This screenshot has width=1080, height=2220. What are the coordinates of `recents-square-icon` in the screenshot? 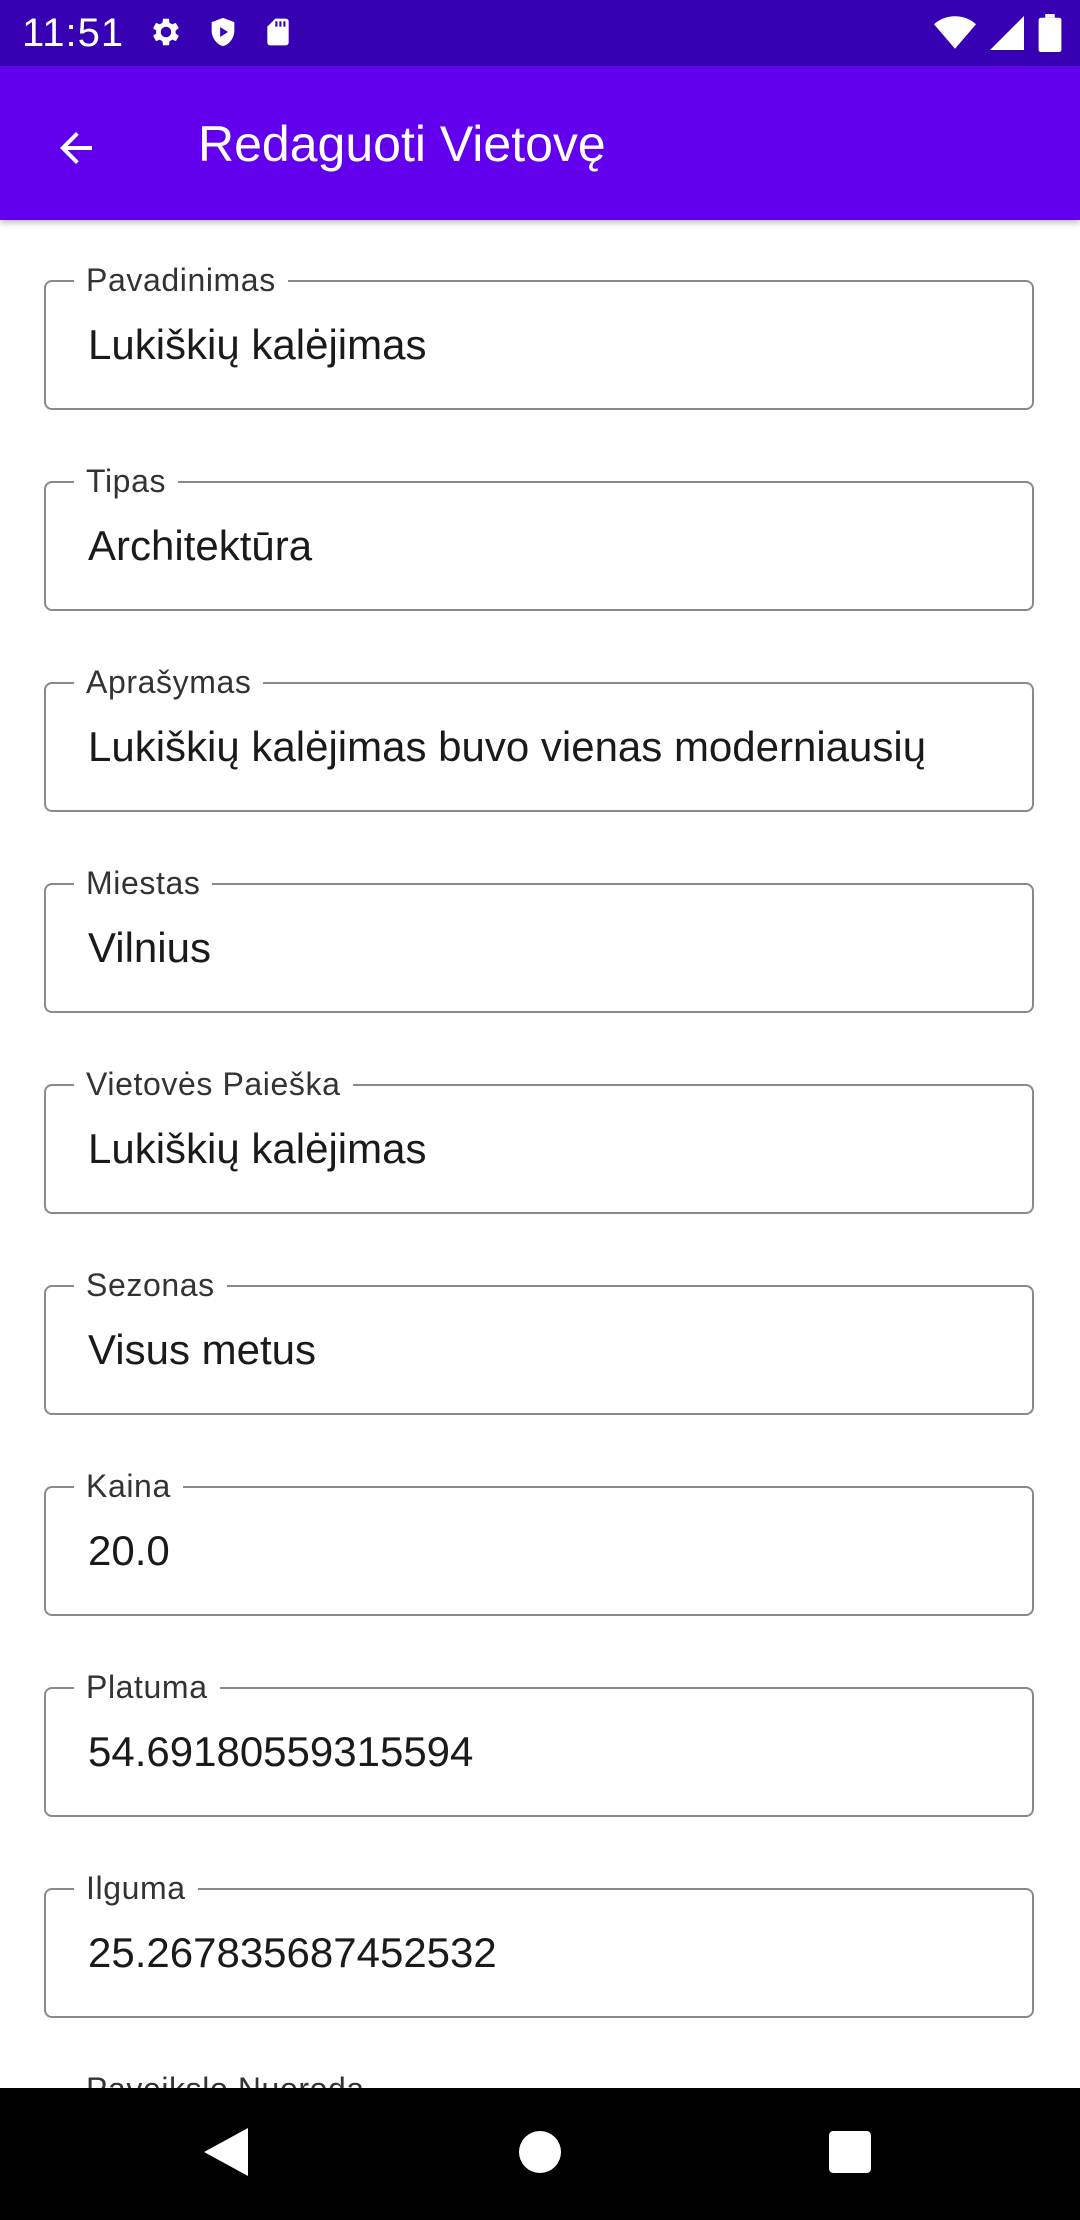 It's located at (850, 2154).